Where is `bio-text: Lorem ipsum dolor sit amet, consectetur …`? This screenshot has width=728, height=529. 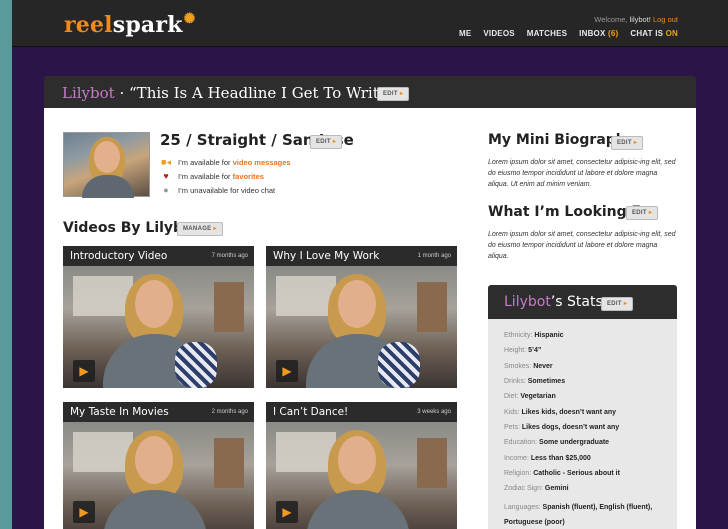 bio-text: Lorem ipsum dolor sit amet, consectetur … is located at coordinates (582, 173).